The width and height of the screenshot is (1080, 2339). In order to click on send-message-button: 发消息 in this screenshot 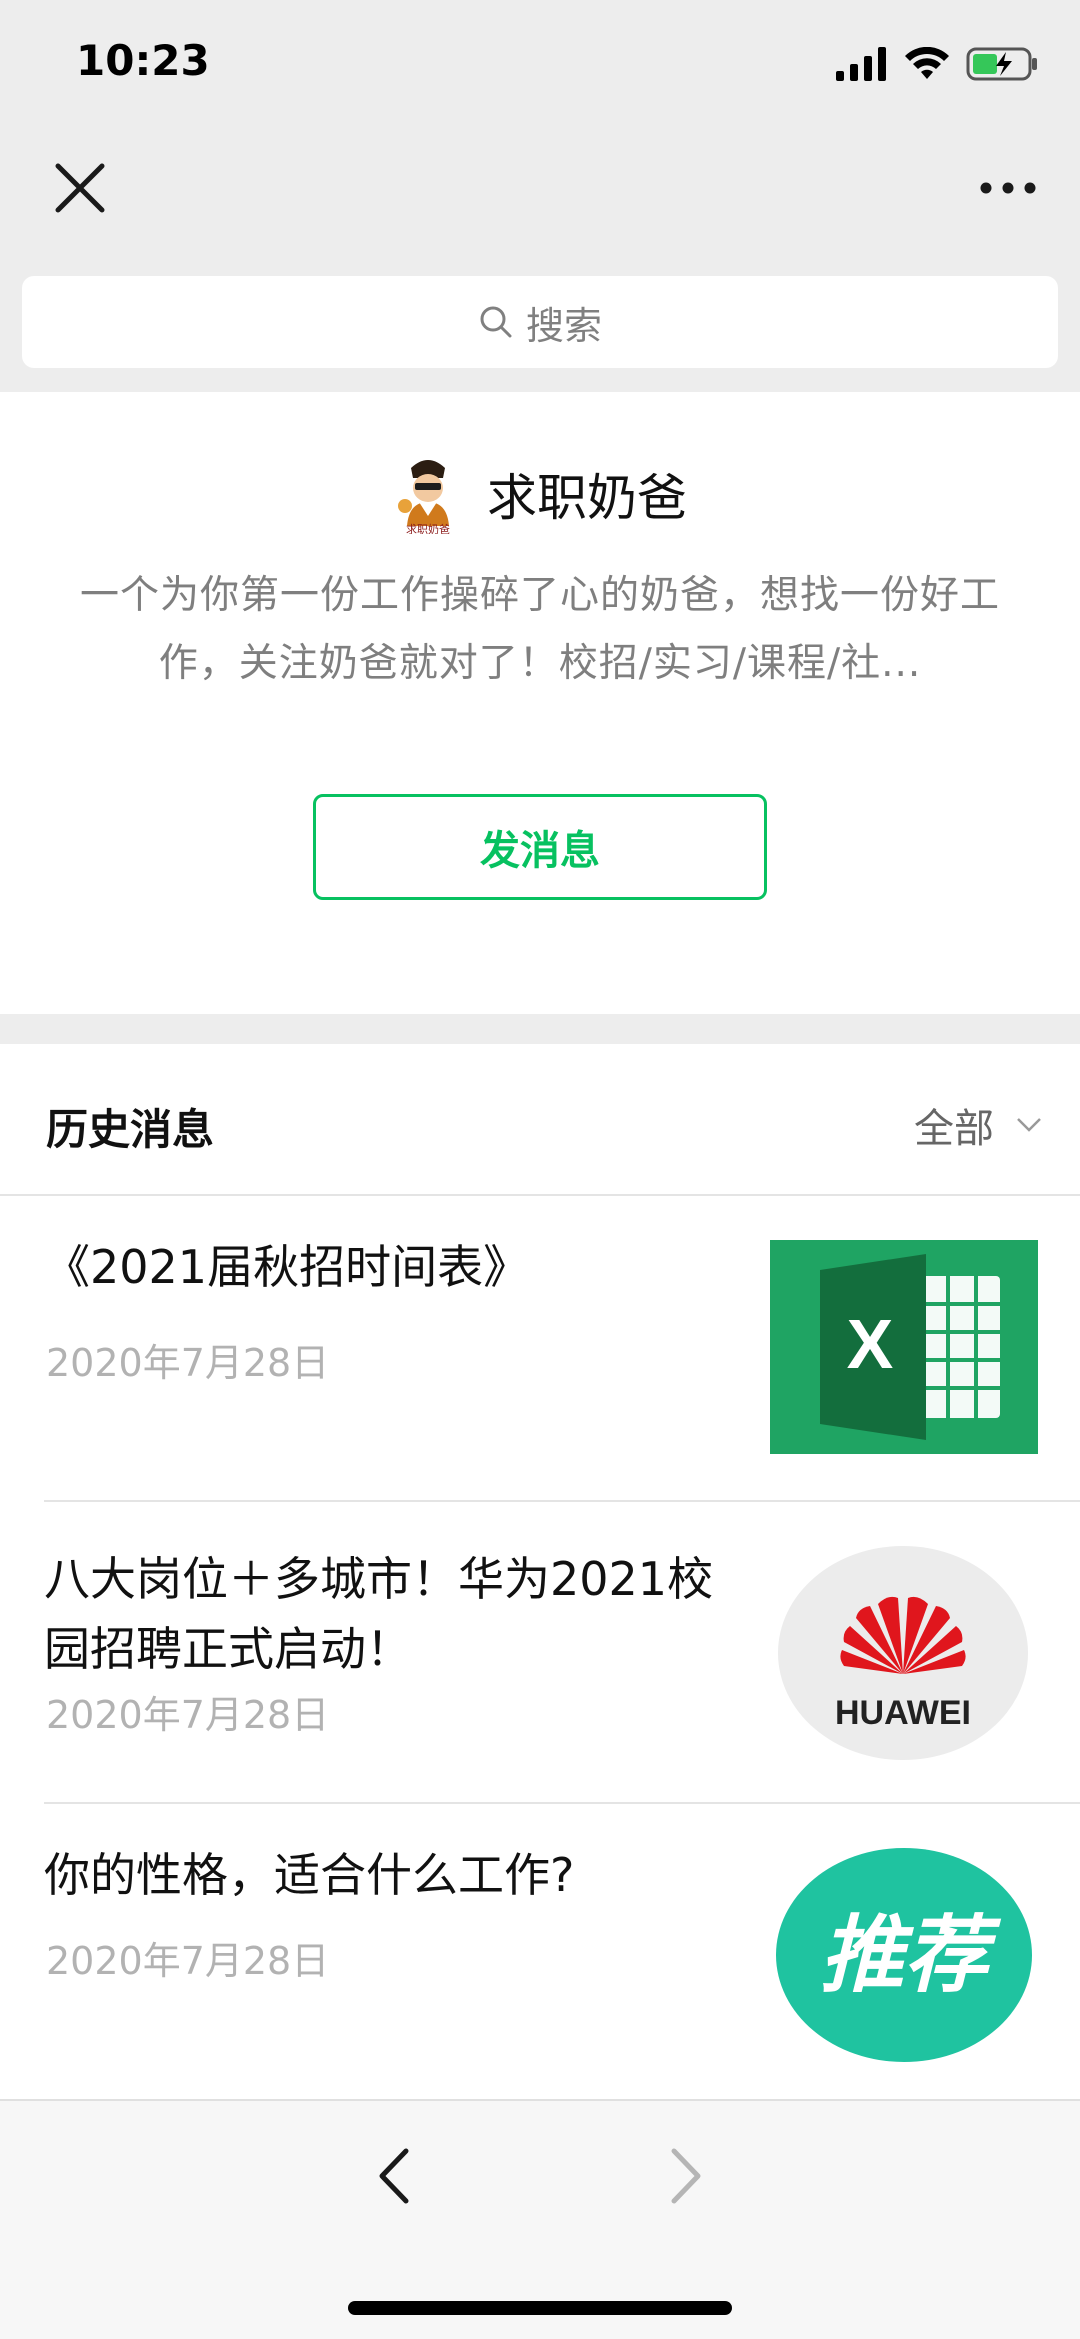, I will do `click(540, 847)`.